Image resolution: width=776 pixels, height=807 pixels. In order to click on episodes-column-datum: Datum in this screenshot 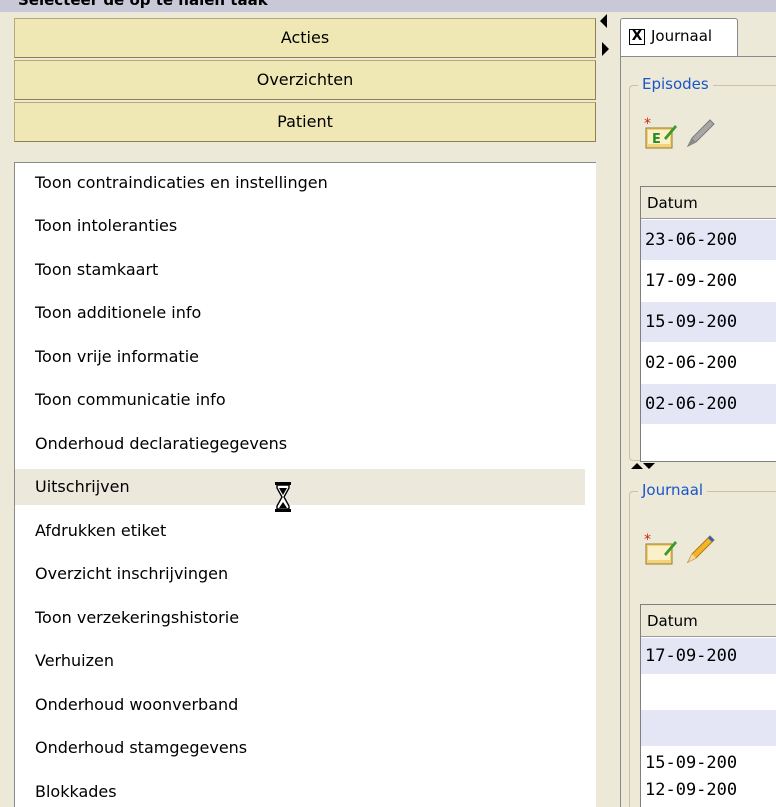, I will do `click(708, 203)`.